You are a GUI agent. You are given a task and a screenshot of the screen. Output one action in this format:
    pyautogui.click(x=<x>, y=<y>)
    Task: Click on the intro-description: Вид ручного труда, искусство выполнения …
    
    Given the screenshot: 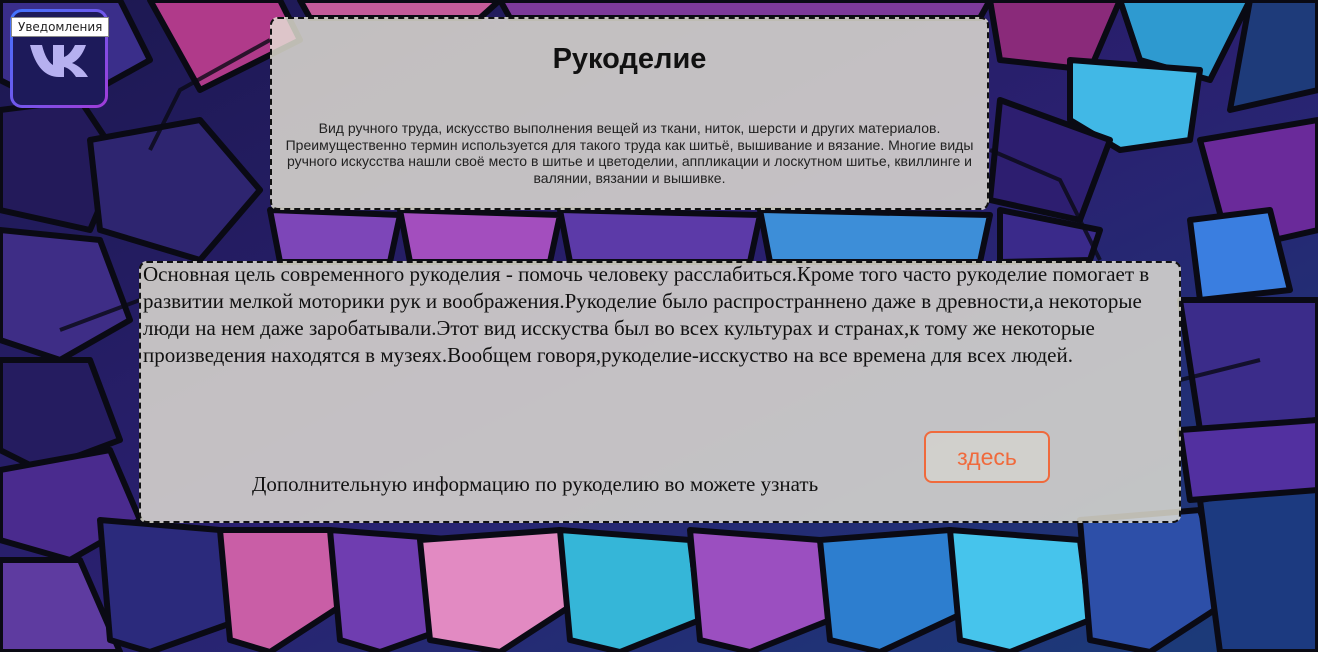 What is the action you would take?
    pyautogui.click(x=629, y=153)
    